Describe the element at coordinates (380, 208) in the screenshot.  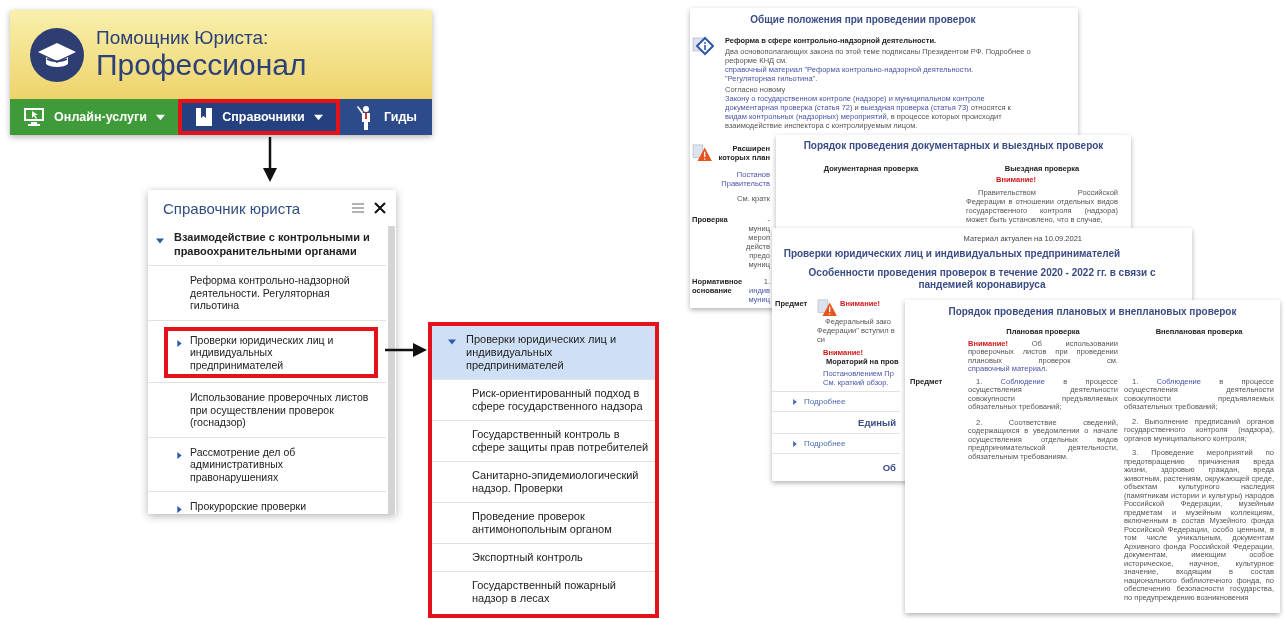
I see `close-icon` at that location.